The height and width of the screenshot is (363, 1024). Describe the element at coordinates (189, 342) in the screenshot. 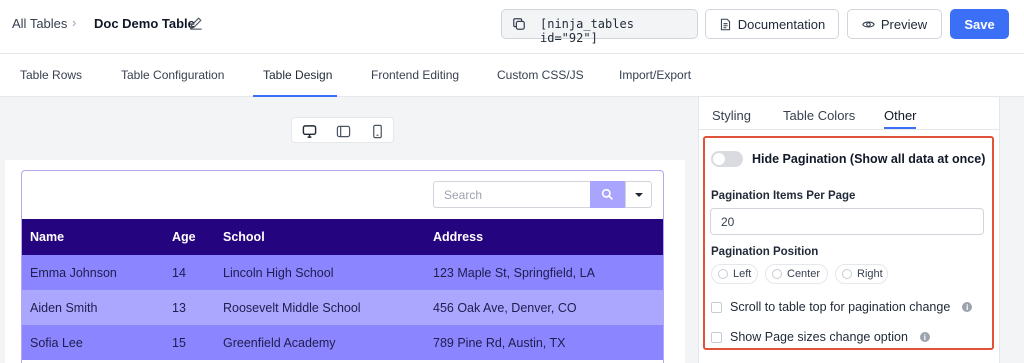

I see `table-cell: 15` at that location.